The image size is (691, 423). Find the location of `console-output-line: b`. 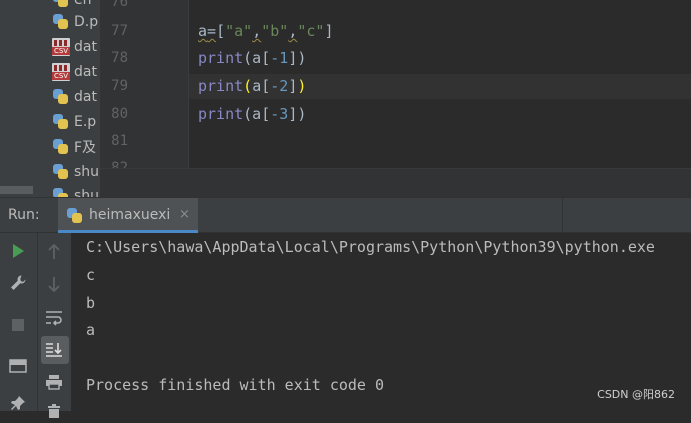

console-output-line: b is located at coordinates (91, 303).